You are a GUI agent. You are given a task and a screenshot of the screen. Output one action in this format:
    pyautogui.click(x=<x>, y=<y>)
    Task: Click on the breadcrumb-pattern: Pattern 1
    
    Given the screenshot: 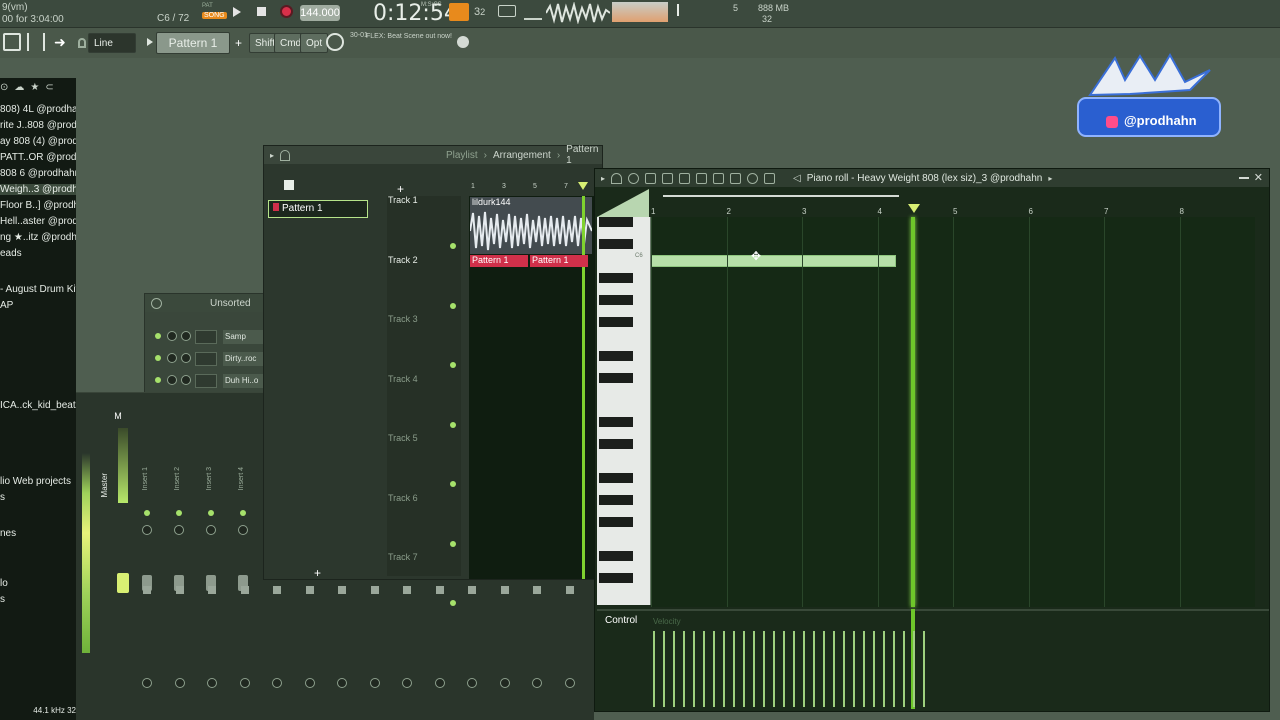 What is the action you would take?
    pyautogui.click(x=584, y=155)
    